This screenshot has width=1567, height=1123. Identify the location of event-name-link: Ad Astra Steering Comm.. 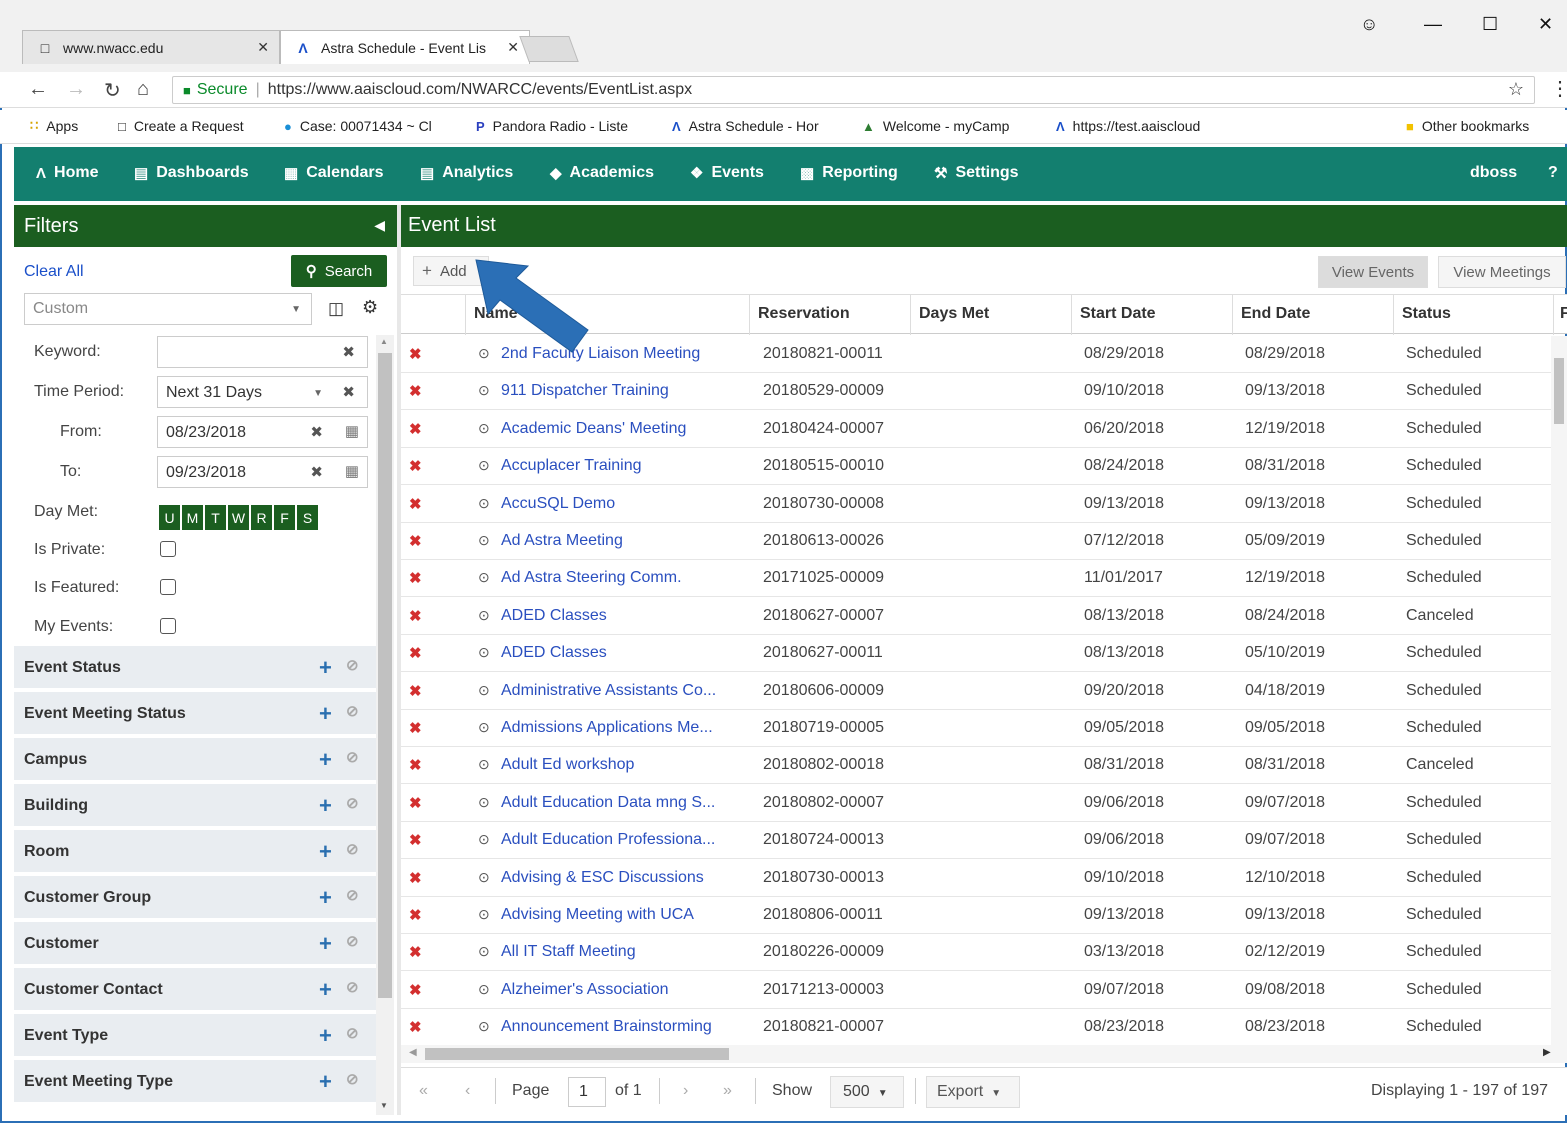
(591, 578).